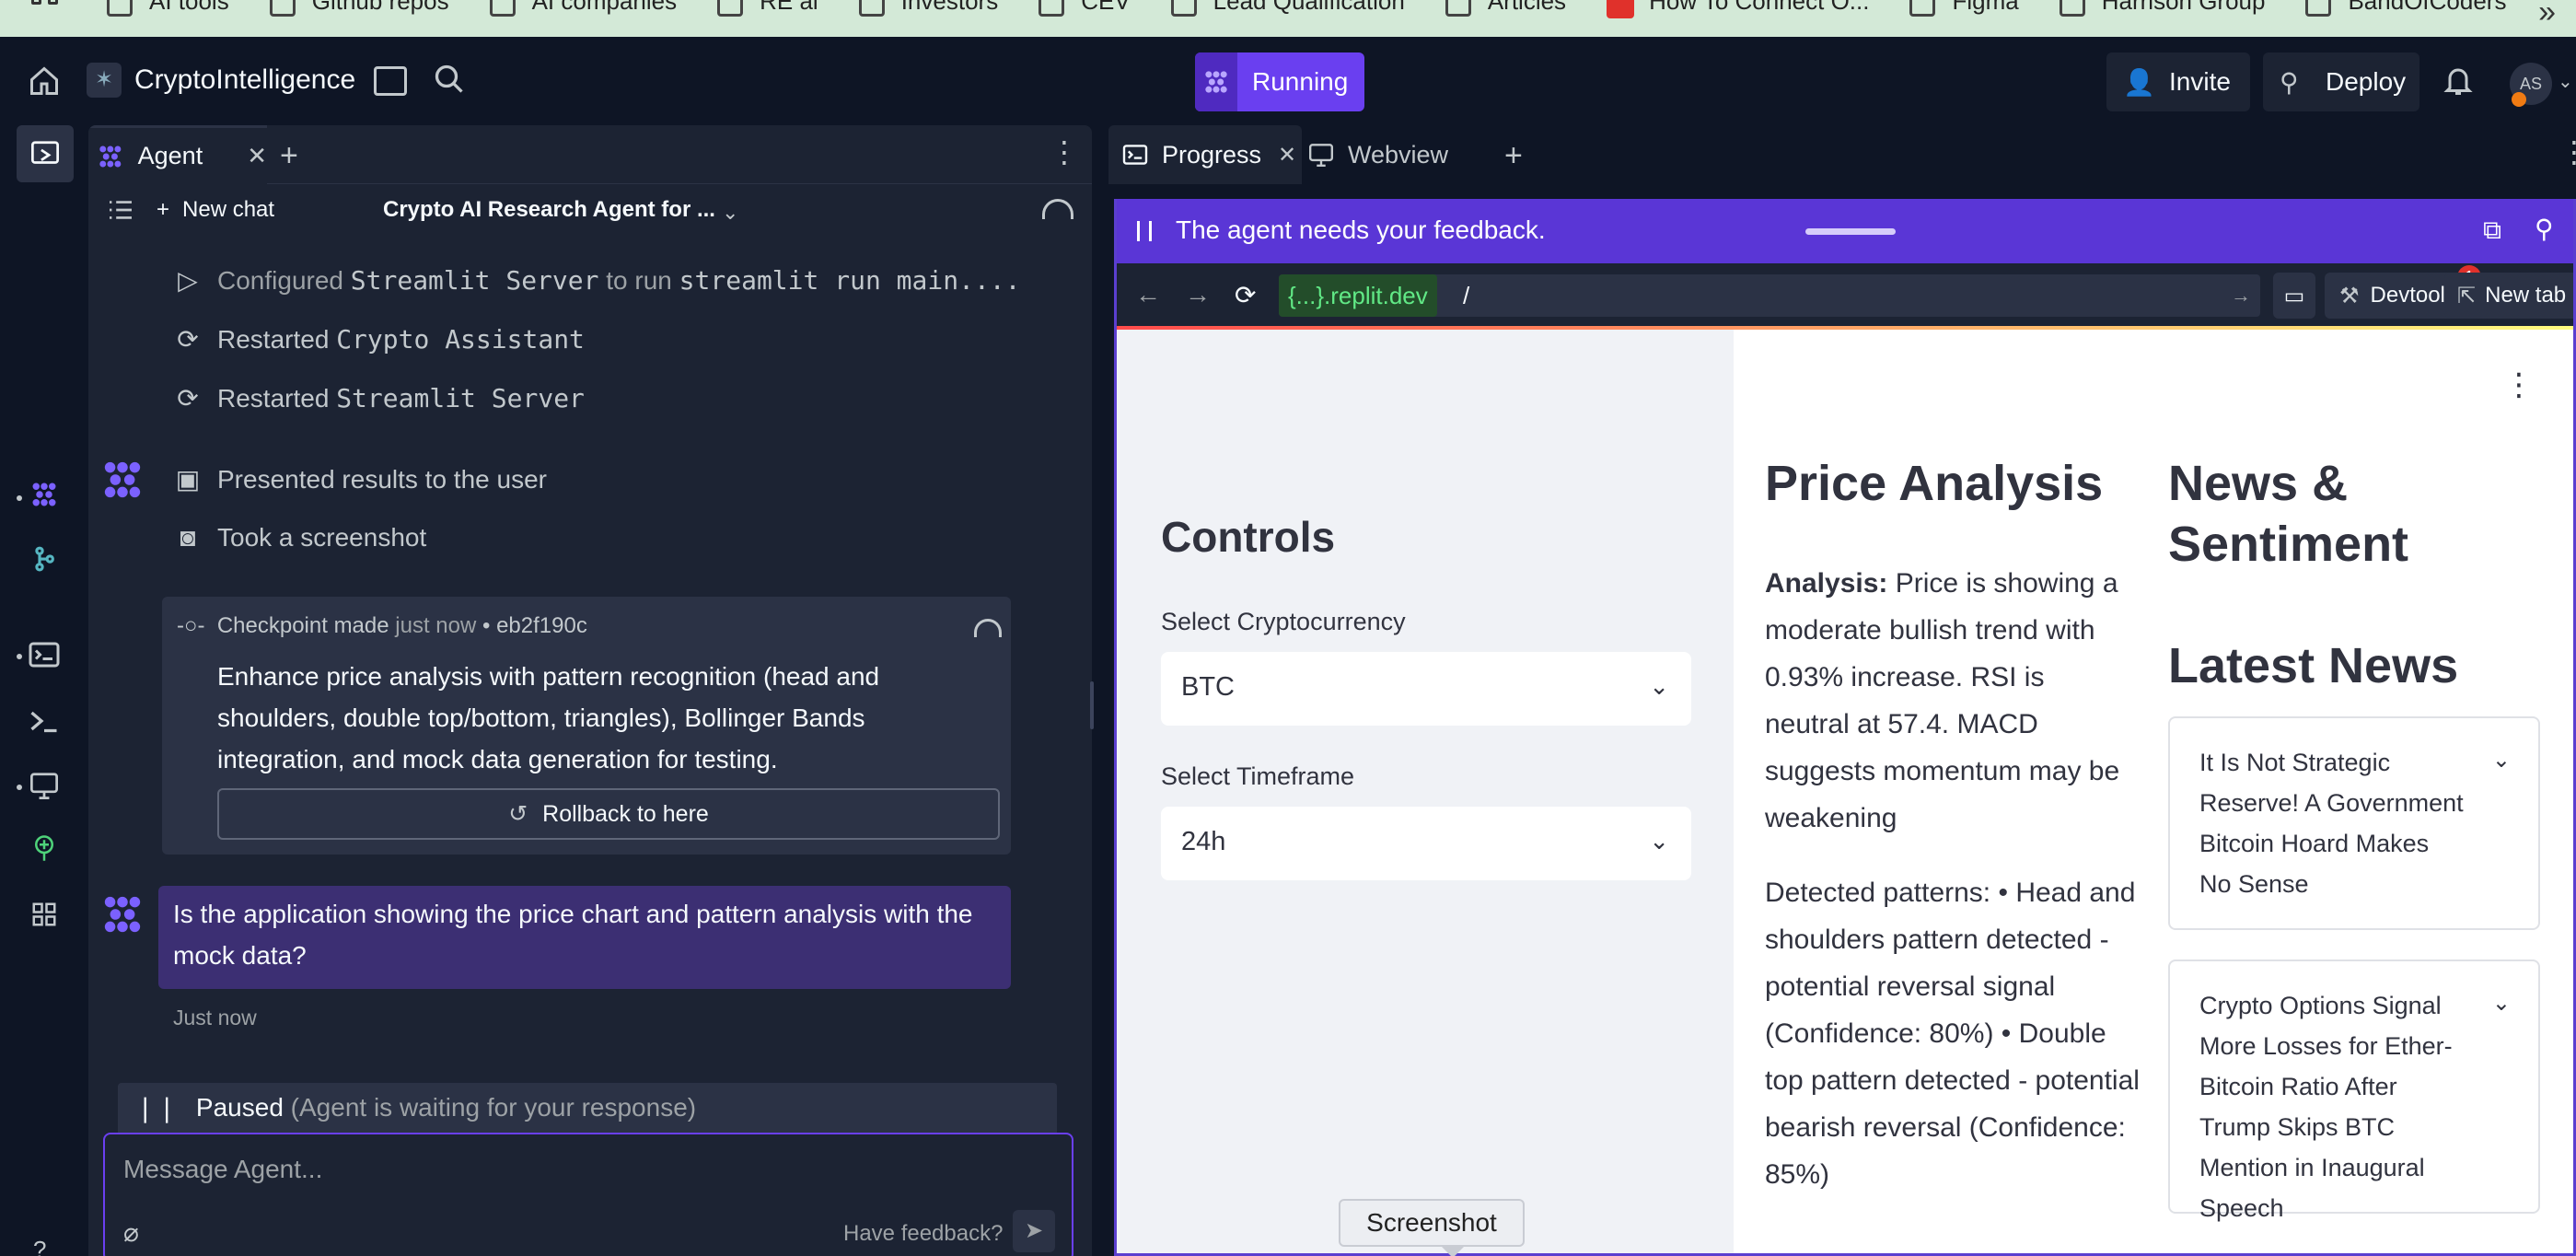 The width and height of the screenshot is (2576, 1256). Describe the element at coordinates (928, 12) in the screenshot. I see `bookmark-investors: Investors` at that location.